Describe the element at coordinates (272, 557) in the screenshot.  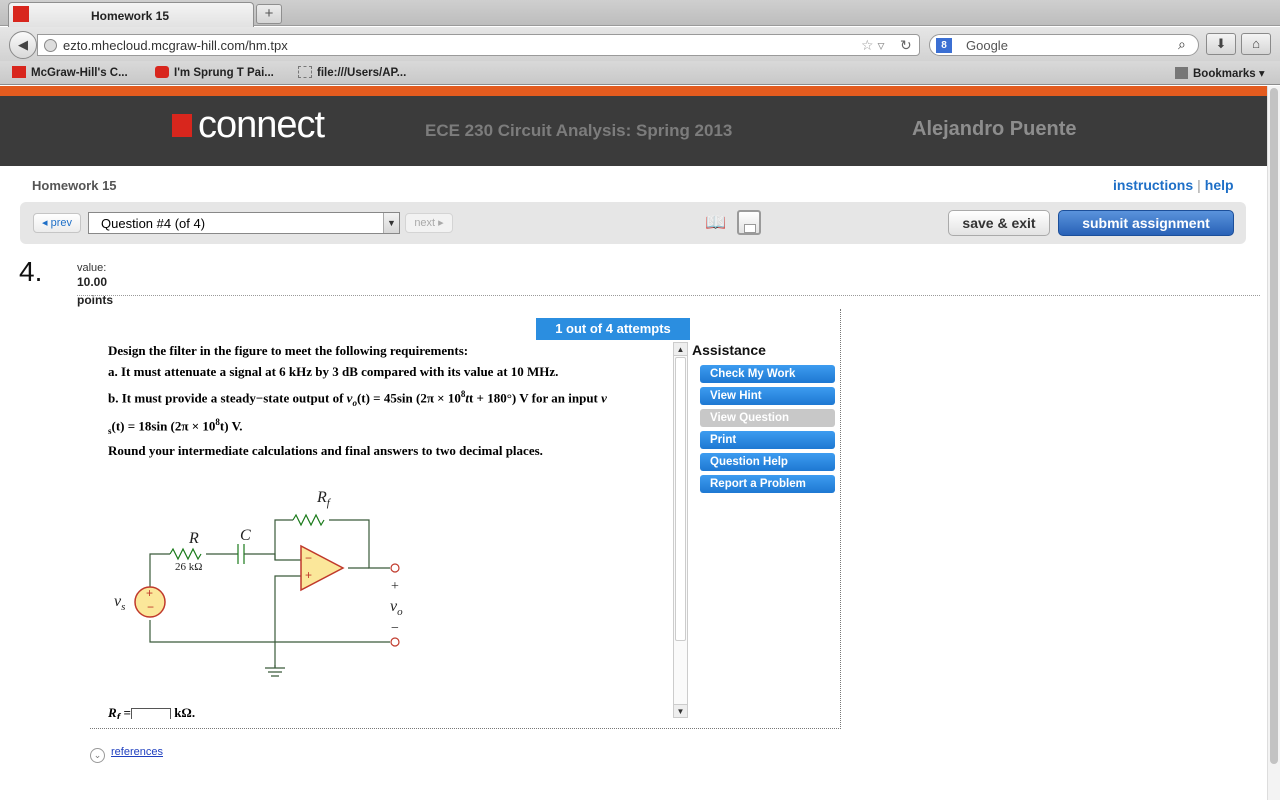
I see `wire-c-inverting` at that location.